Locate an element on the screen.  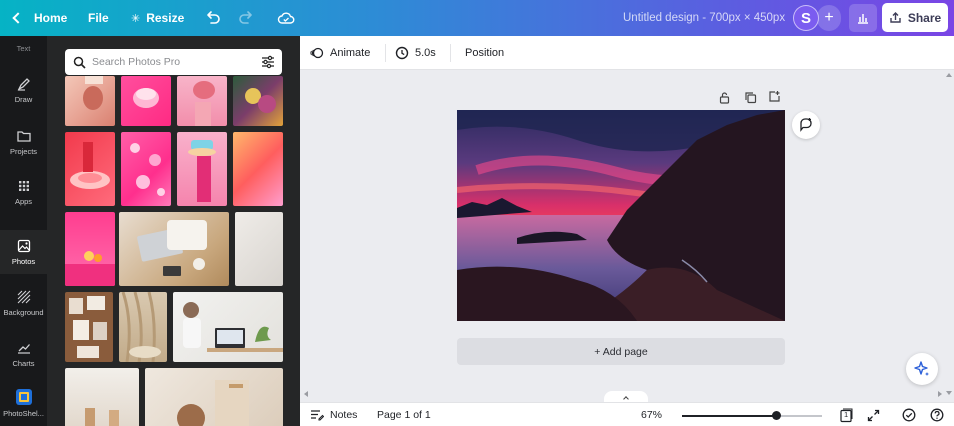
sparkle-icon is located at coordinates (921, 368).